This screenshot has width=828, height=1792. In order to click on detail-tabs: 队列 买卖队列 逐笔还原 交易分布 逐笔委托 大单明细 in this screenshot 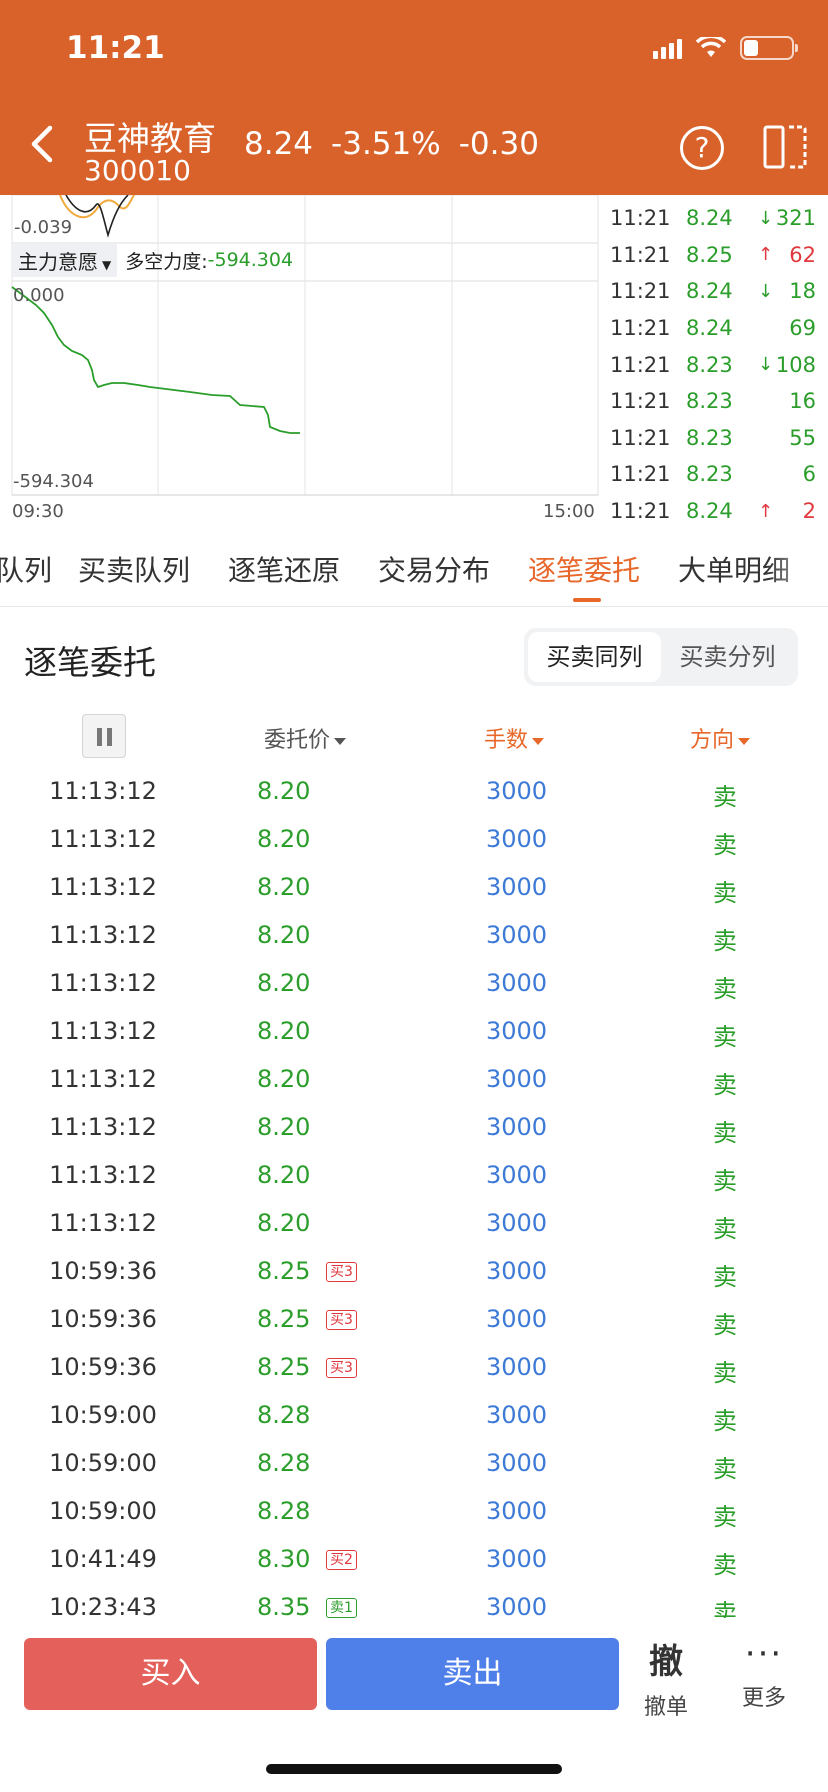, I will do `click(414, 566)`.